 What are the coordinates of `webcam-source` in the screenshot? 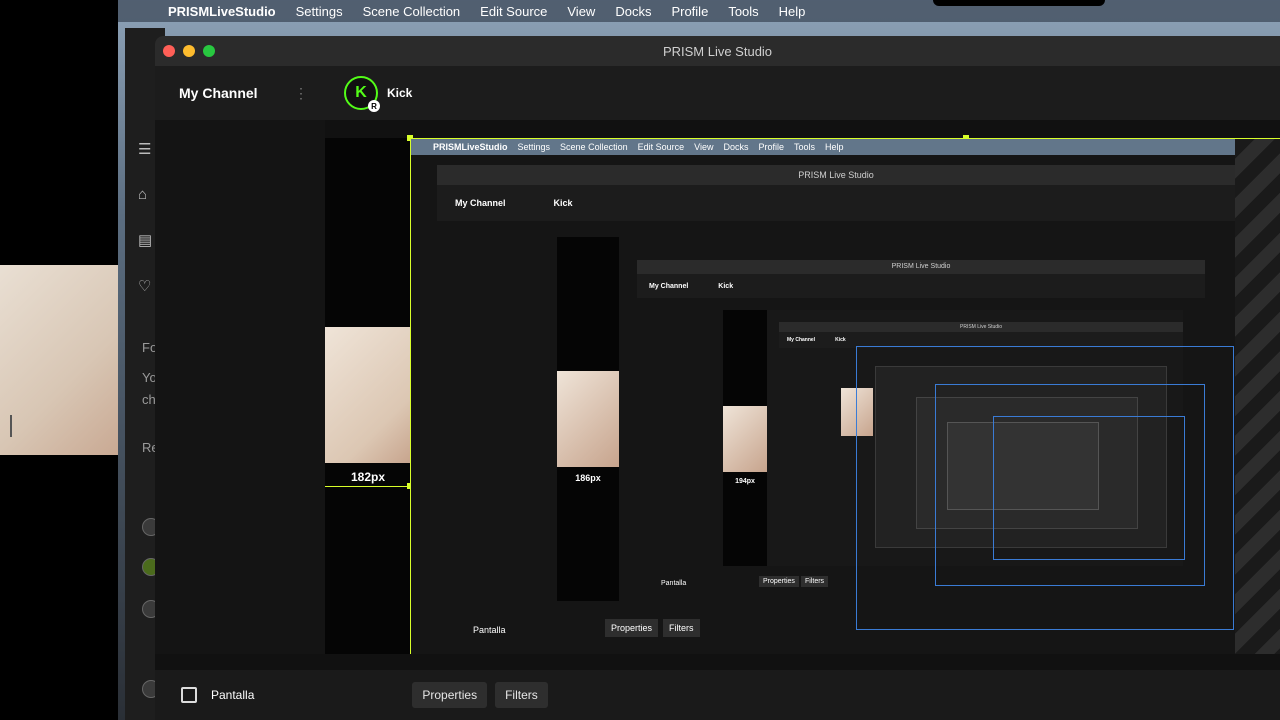 It's located at (368, 395).